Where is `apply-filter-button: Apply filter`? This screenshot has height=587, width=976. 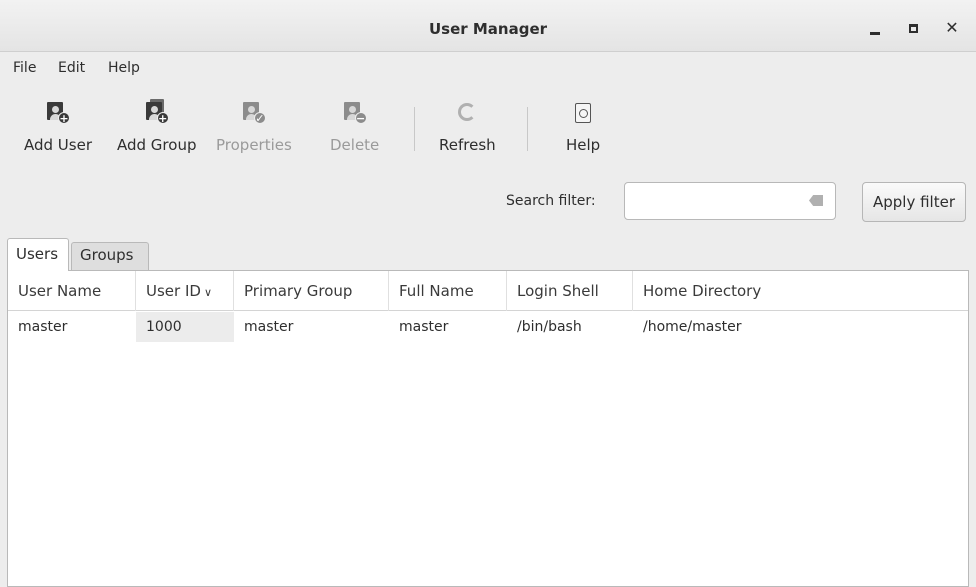 apply-filter-button: Apply filter is located at coordinates (914, 202).